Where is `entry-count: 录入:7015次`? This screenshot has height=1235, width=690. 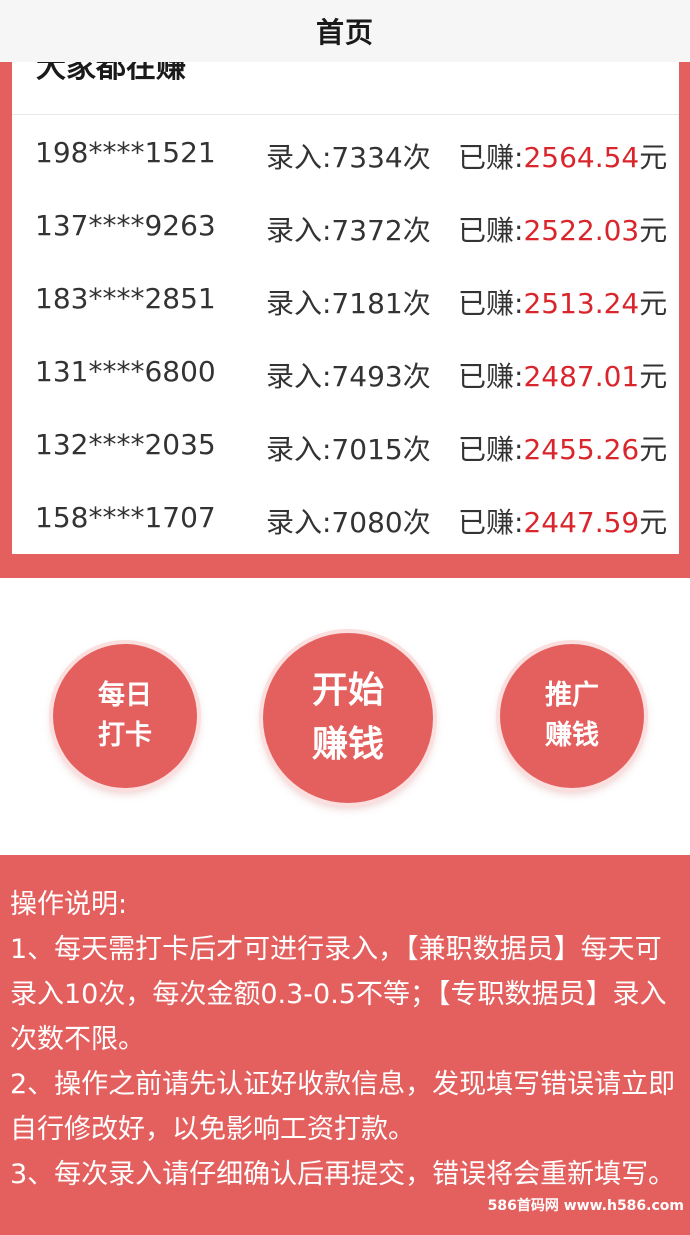 entry-count: 录入:7015次 is located at coordinates (348, 449).